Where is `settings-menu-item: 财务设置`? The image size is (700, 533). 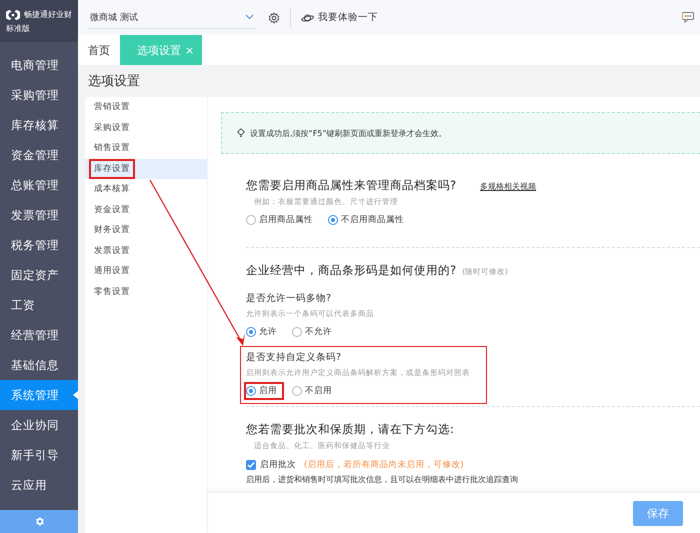
settings-menu-item: 财务设置 is located at coordinates (146, 230).